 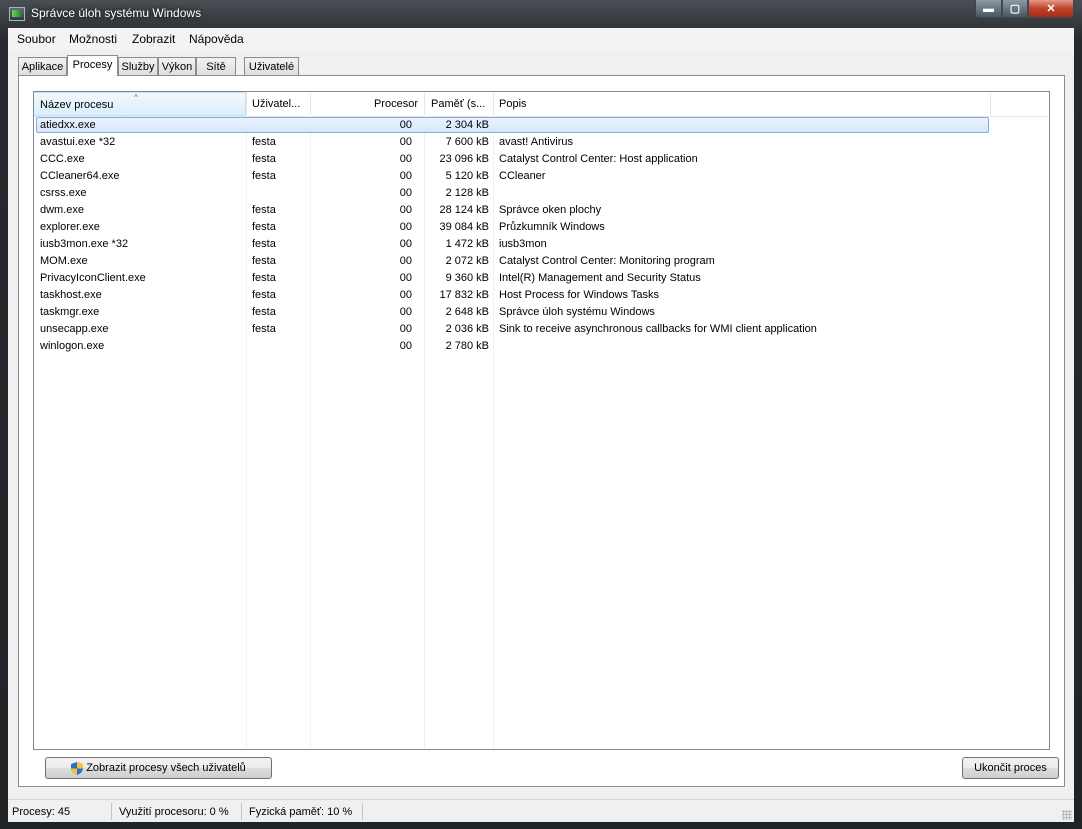 I want to click on memory-cell: 2 304 kB, so click(x=467, y=125).